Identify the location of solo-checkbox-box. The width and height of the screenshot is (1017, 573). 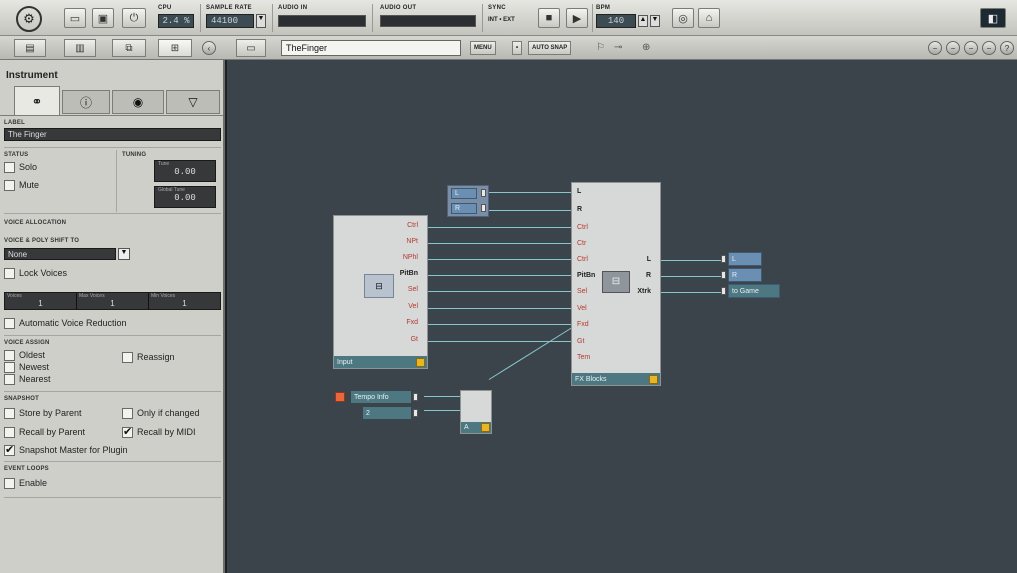
(9, 168).